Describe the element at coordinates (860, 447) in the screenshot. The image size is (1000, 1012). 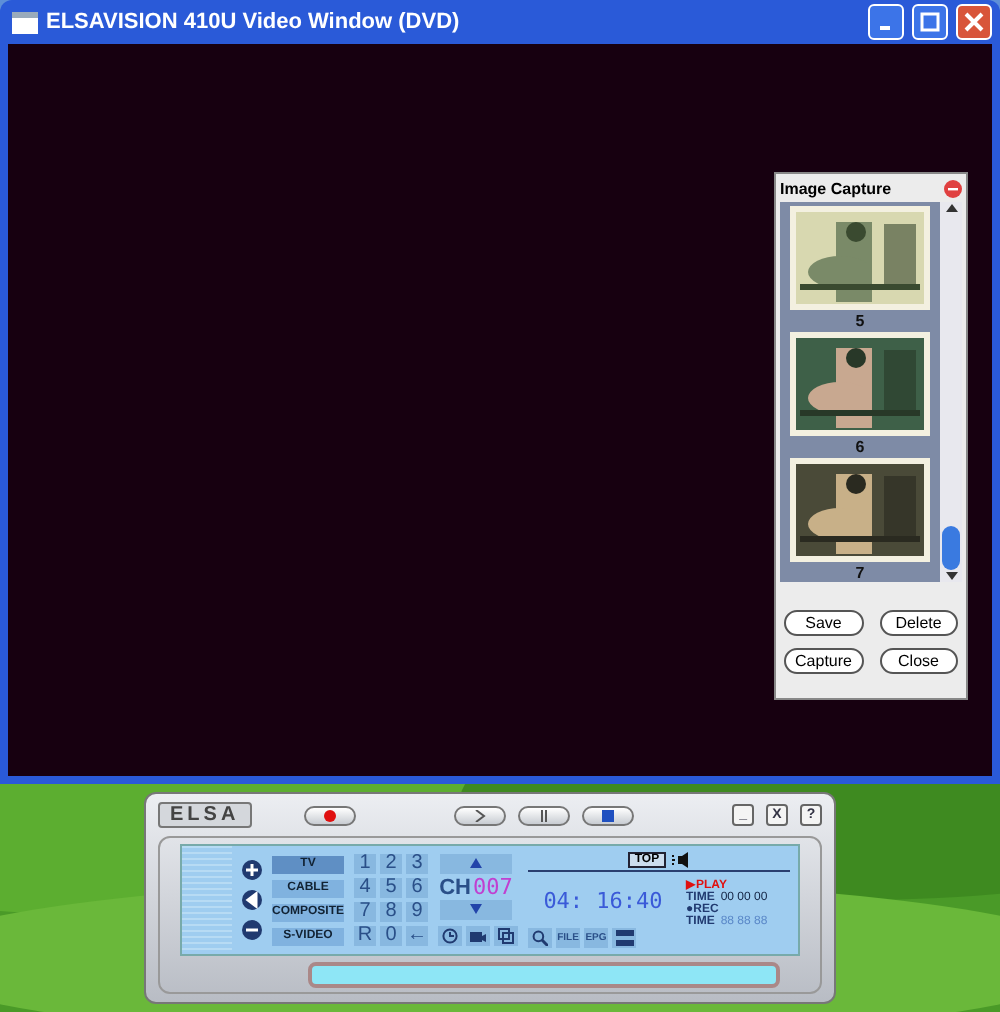
I see `thumbnail-label: 6` at that location.